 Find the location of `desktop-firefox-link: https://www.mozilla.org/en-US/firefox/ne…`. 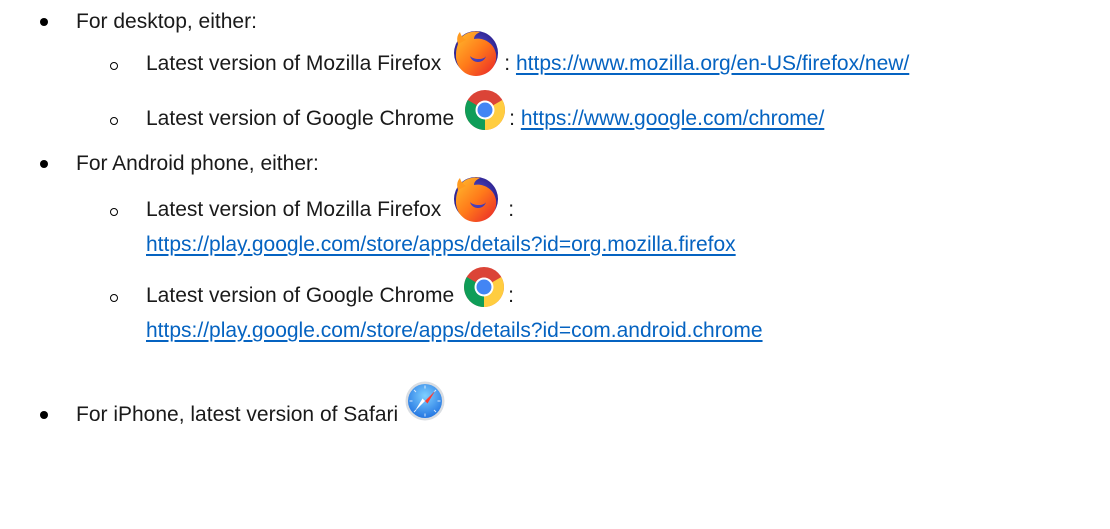

desktop-firefox-link: https://www.mozilla.org/en-US/firefox/ne… is located at coordinates (712, 64).